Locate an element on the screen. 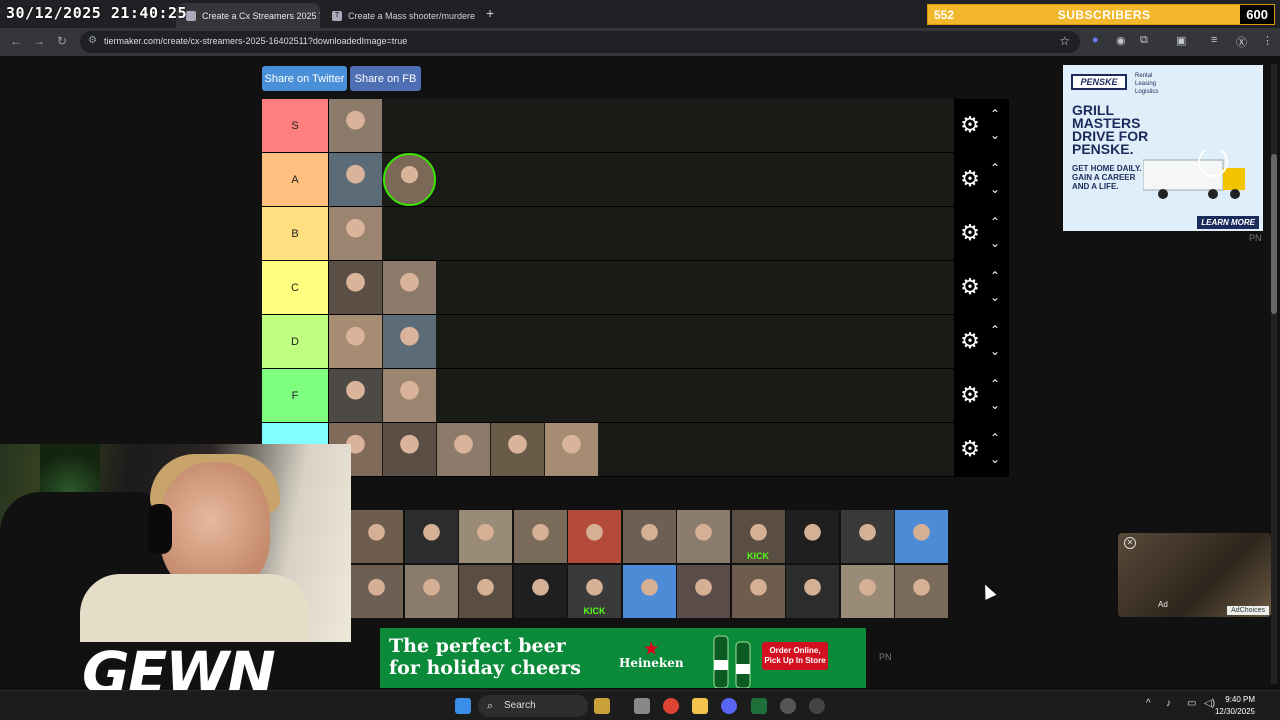  clock-icon is located at coordinates (817, 706).